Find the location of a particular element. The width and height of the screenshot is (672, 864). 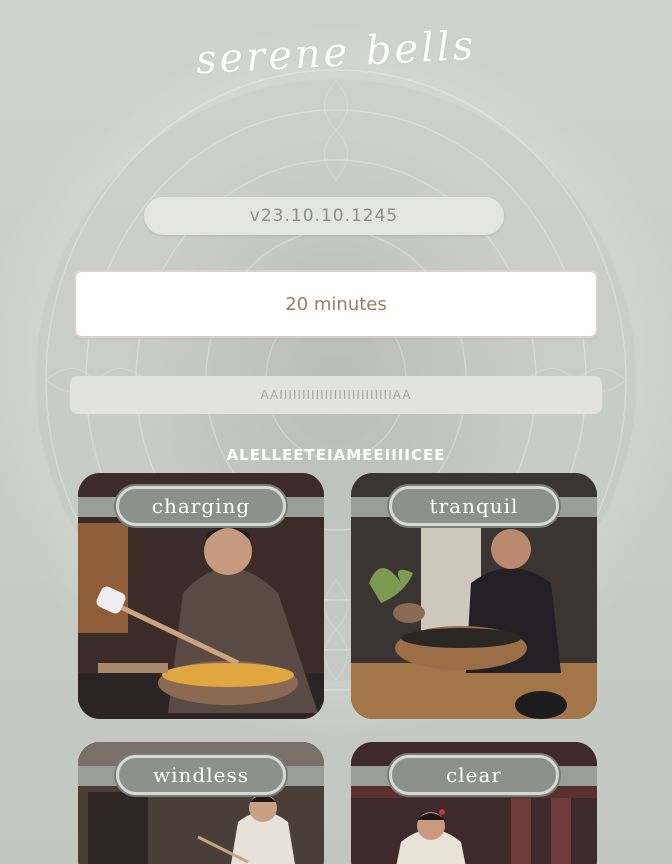

sound-card-label: charging is located at coordinates (201, 506).